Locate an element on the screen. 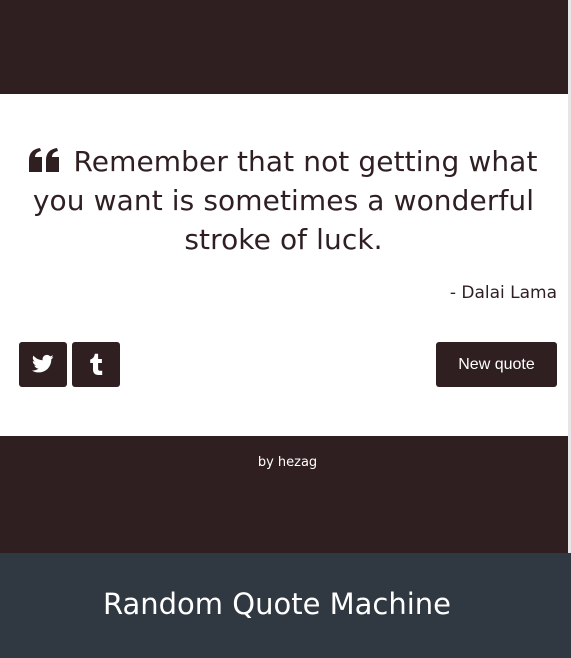  quote-left-icon is located at coordinates (45, 160).